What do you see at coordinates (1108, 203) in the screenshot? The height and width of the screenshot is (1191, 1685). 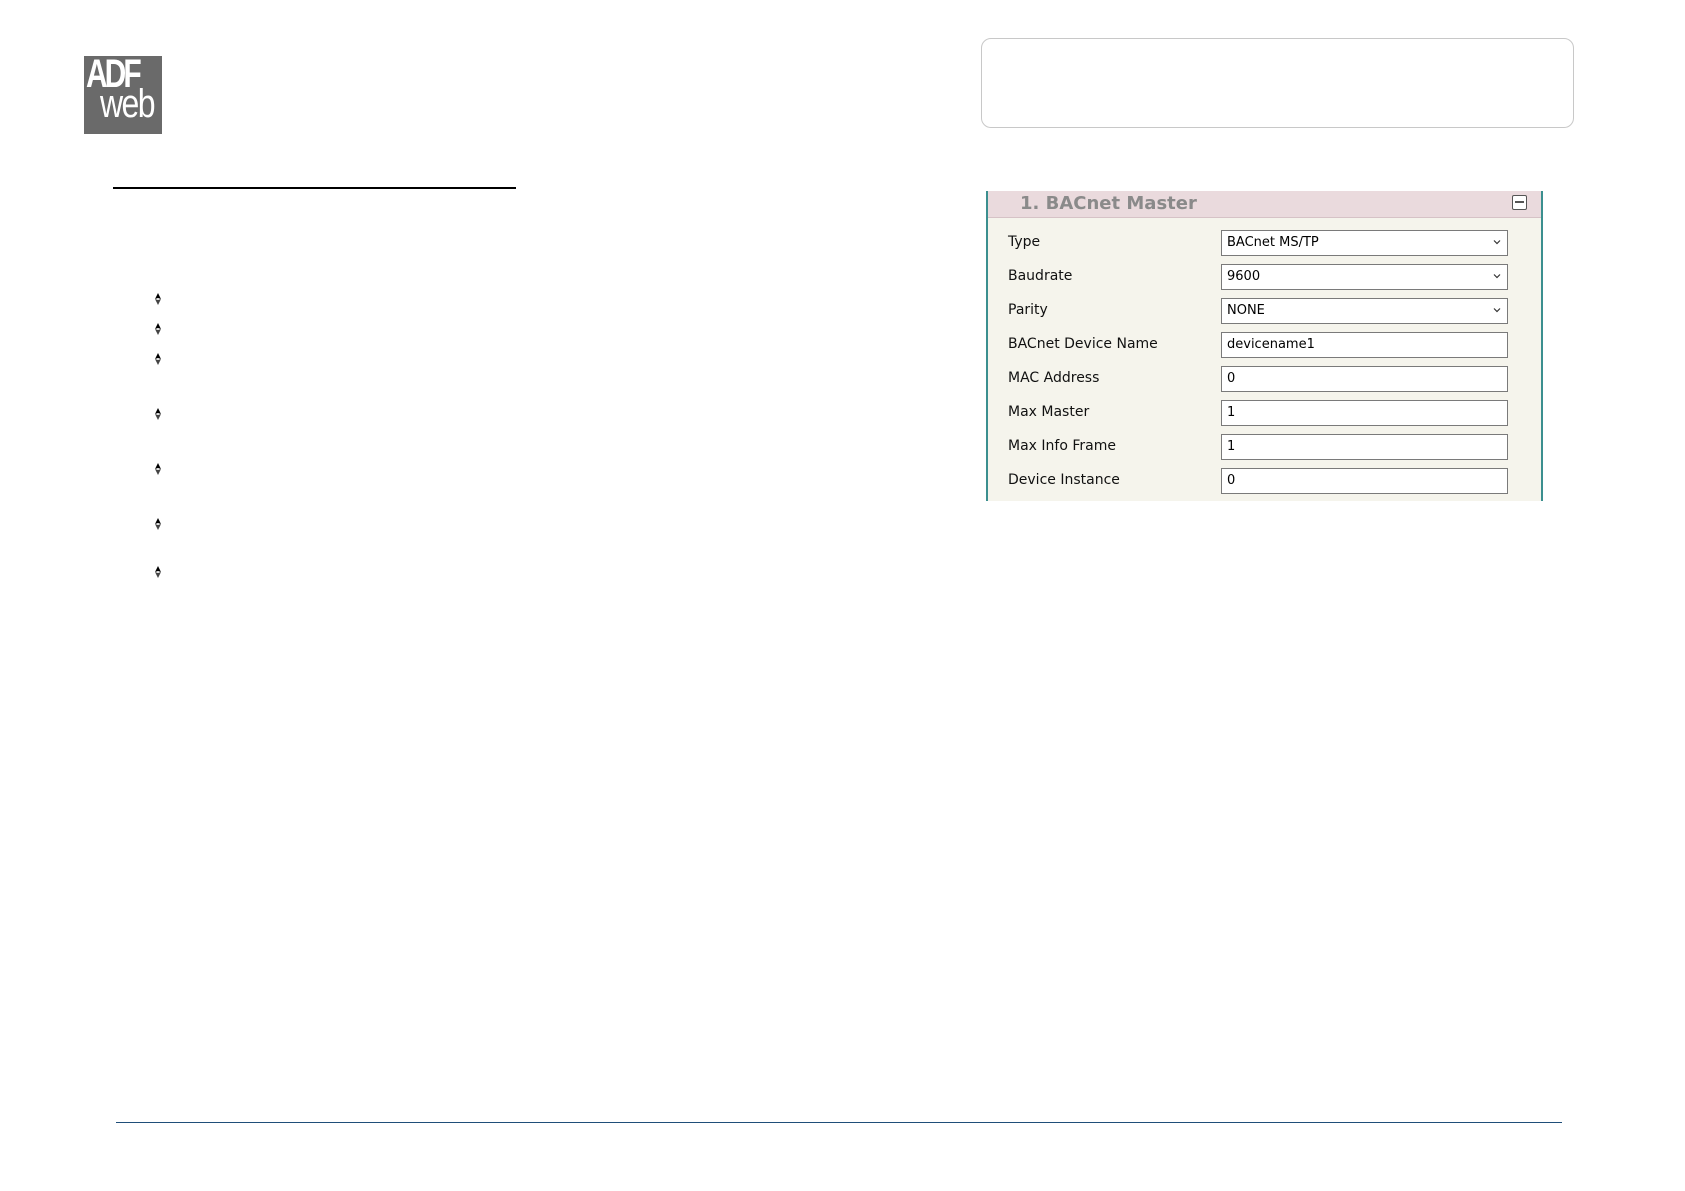 I see `panel-title: 1. BACnet Master` at bounding box center [1108, 203].